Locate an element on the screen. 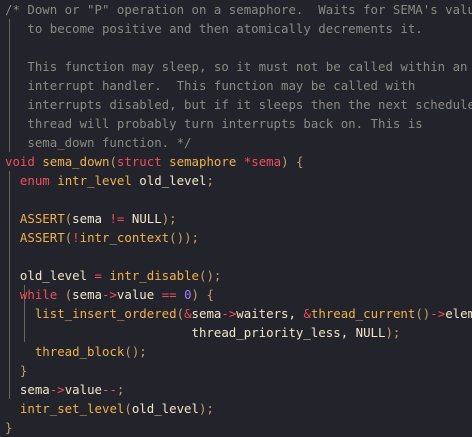  code-line: old_level = intr_disable(); is located at coordinates (113, 275).